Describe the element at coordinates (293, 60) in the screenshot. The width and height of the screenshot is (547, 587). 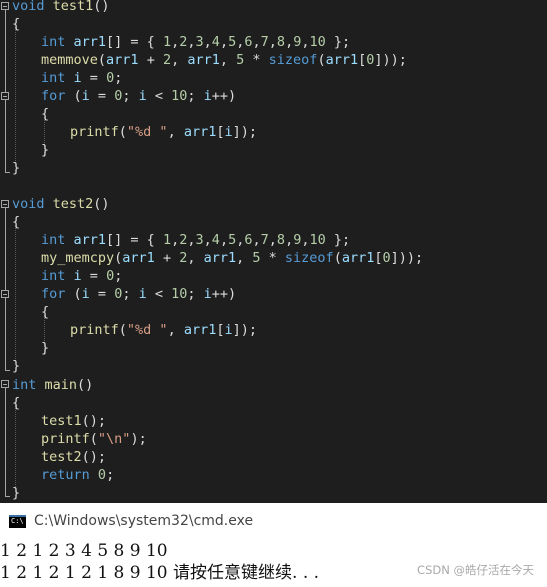
I see `code-token: sizeof` at that location.